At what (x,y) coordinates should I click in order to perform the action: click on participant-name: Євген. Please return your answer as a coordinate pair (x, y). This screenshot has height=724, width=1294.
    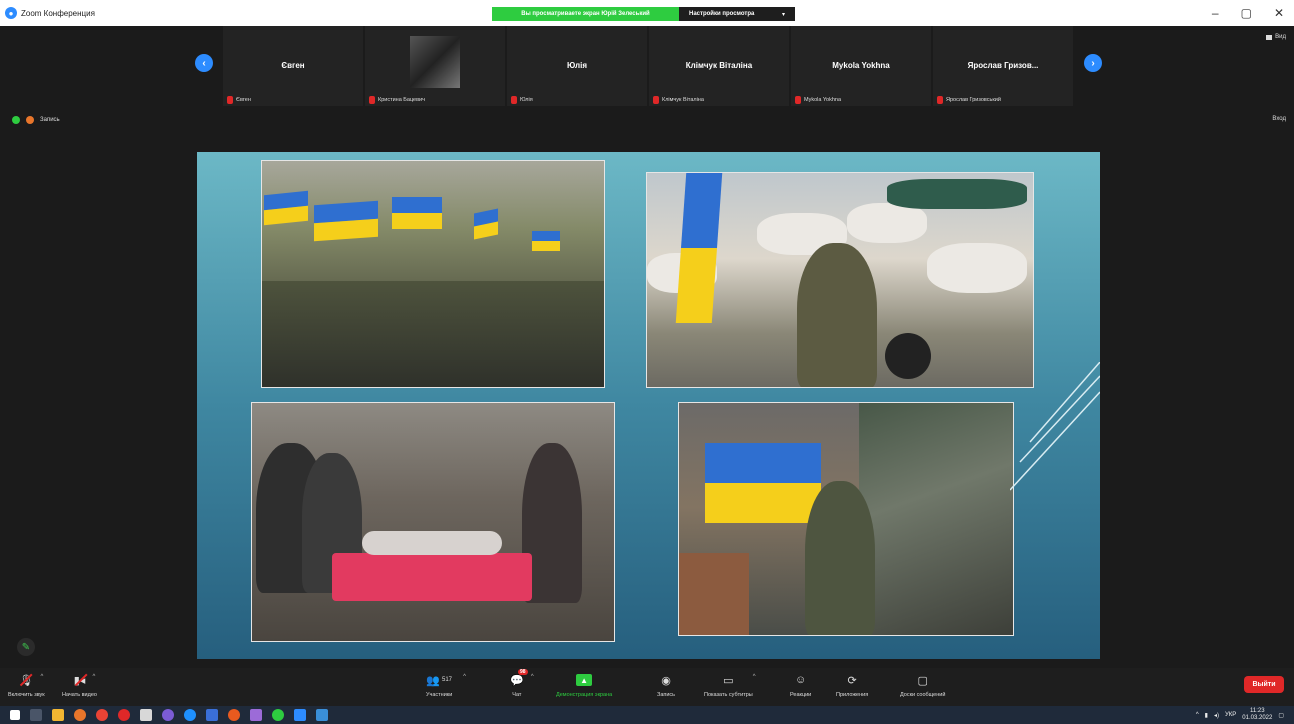
    Looking at the image, I should click on (293, 65).